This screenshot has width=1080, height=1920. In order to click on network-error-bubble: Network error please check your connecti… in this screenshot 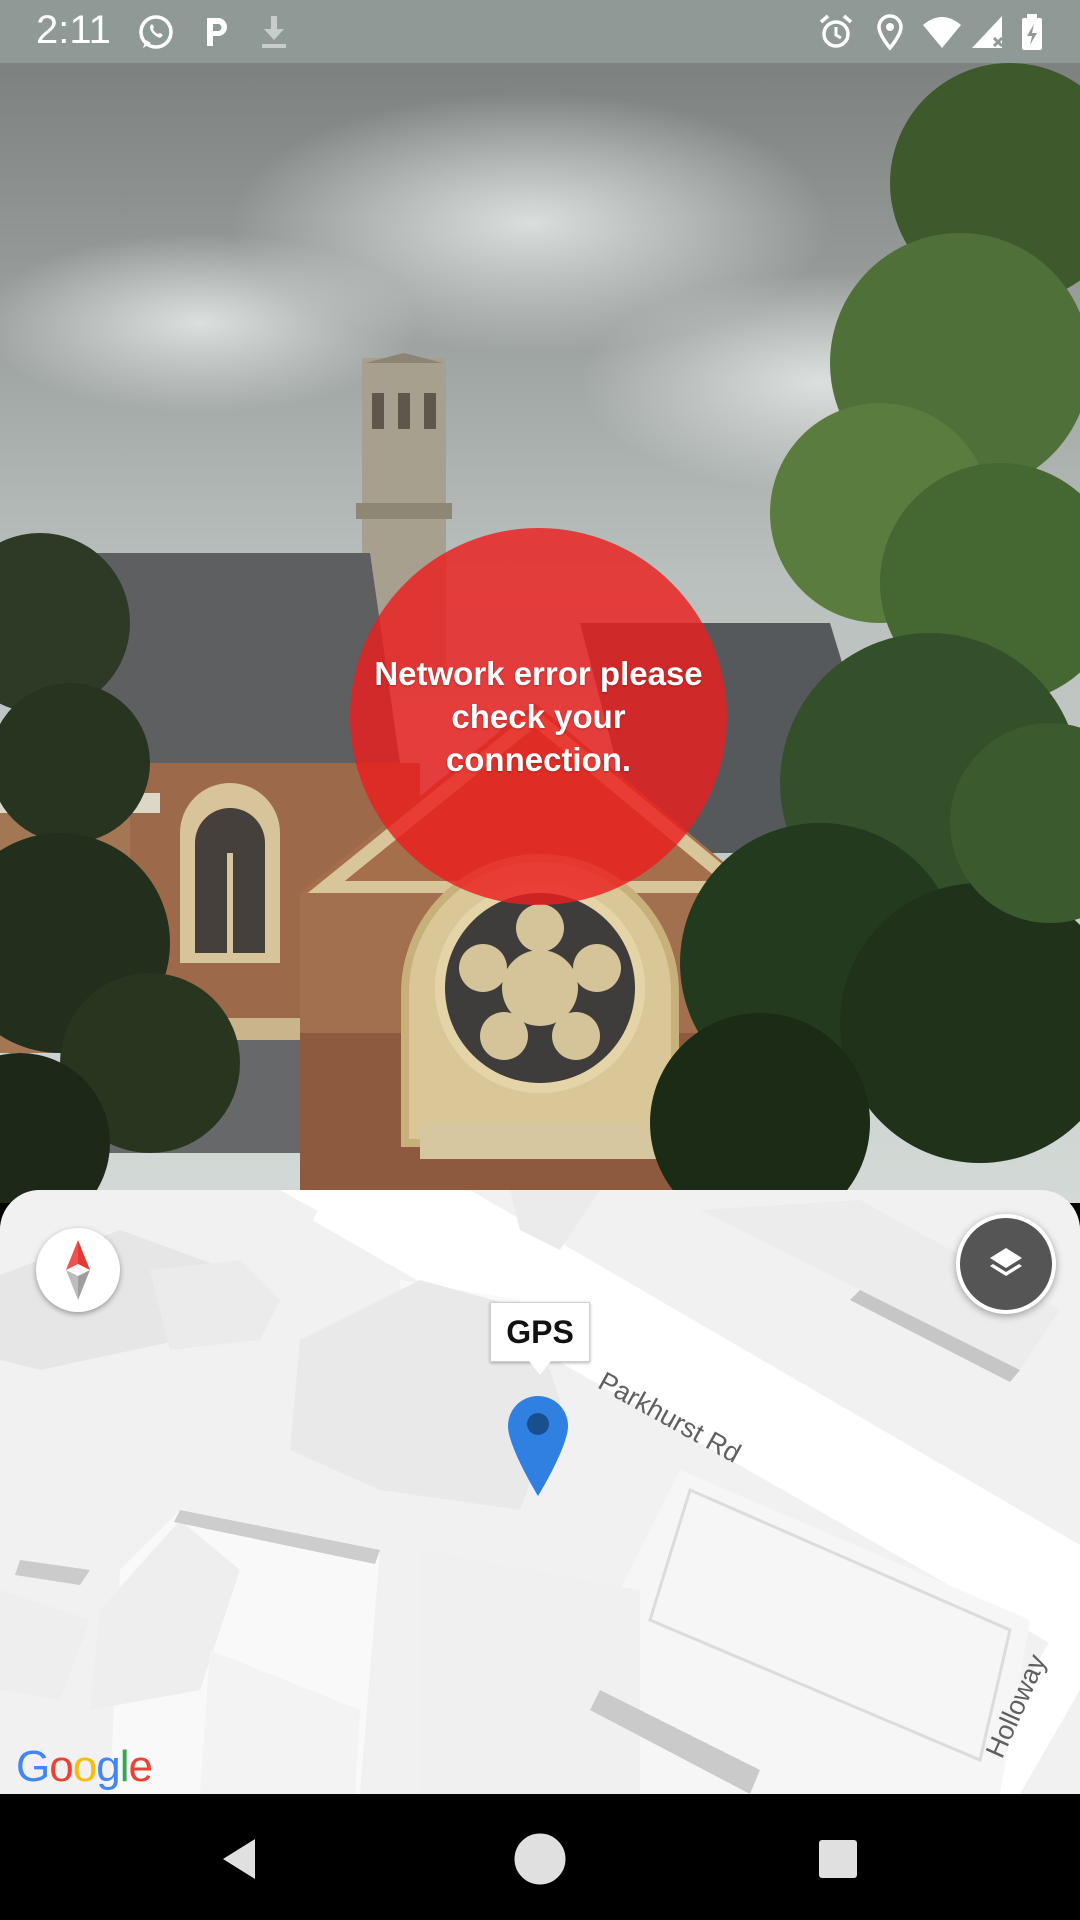, I will do `click(538, 716)`.